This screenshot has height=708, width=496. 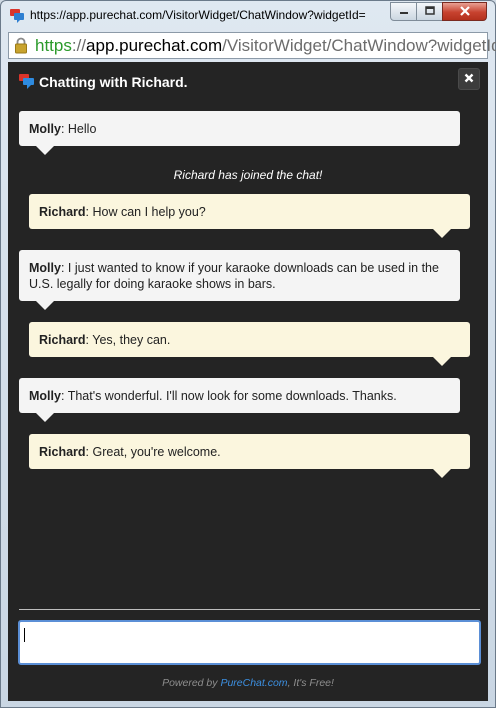 I want to click on minimize-icon, so click(x=404, y=12).